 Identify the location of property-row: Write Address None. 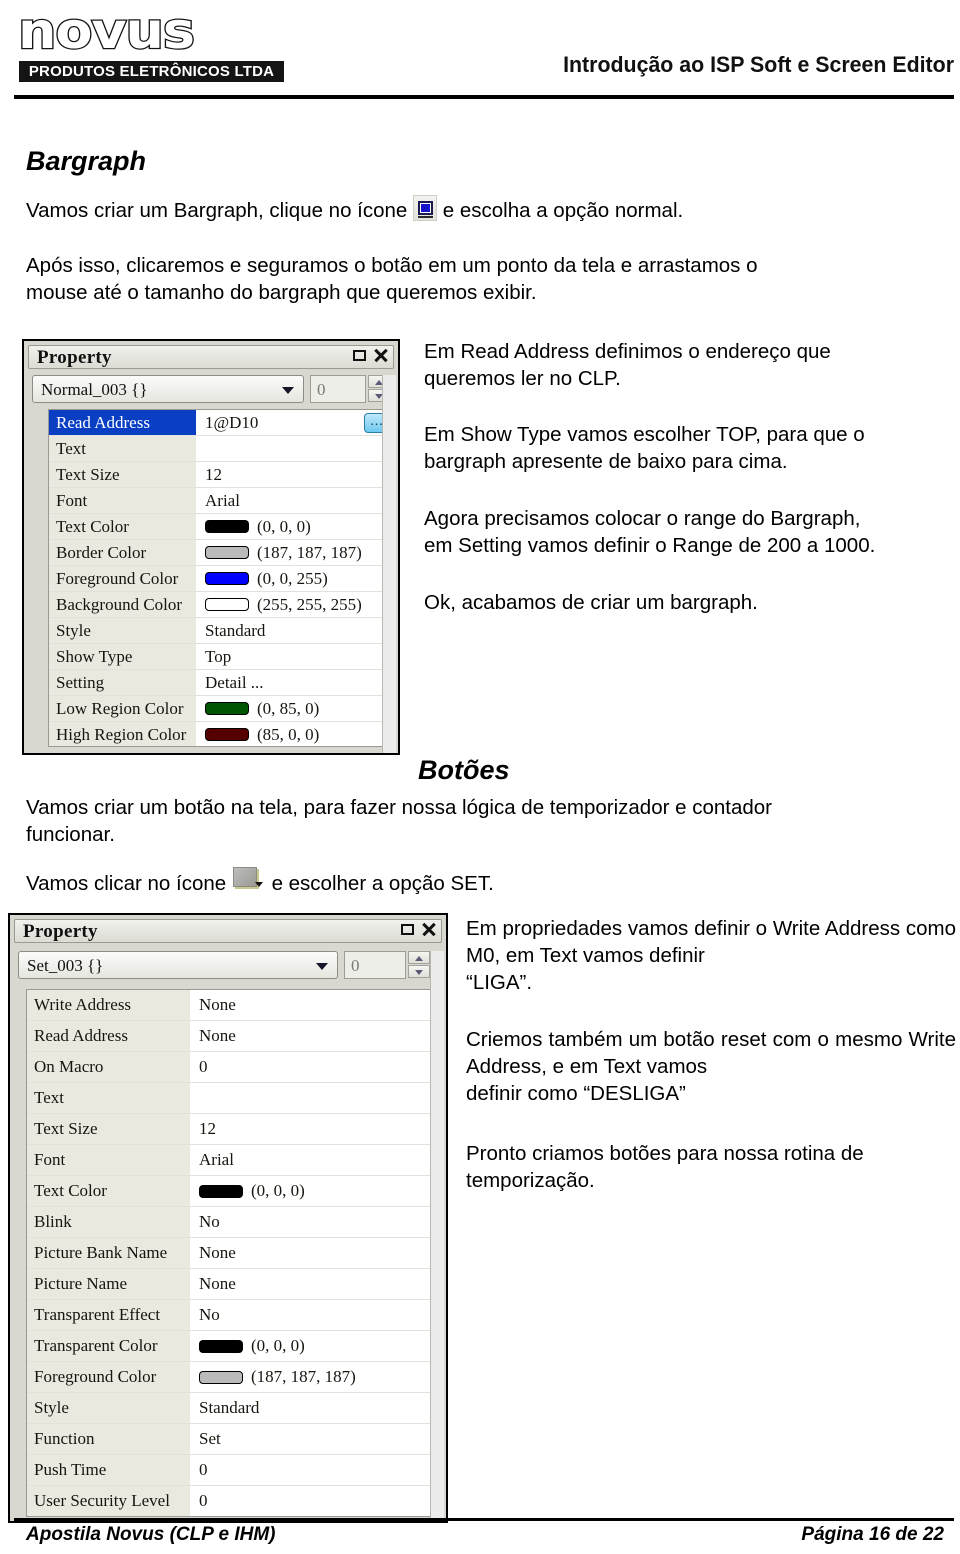
(230, 1005).